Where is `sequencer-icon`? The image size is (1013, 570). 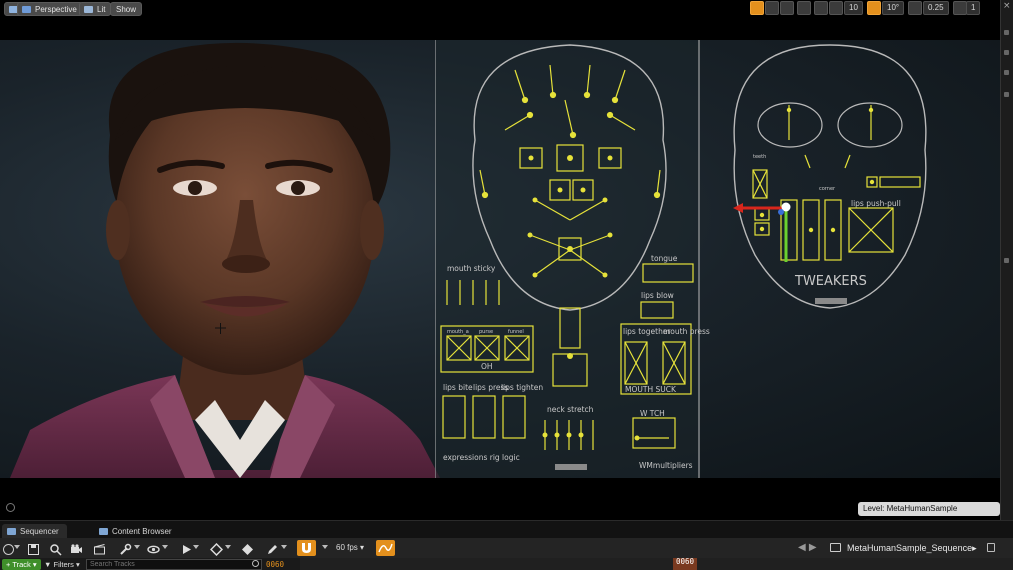
sequencer-icon is located at coordinates (11, 531).